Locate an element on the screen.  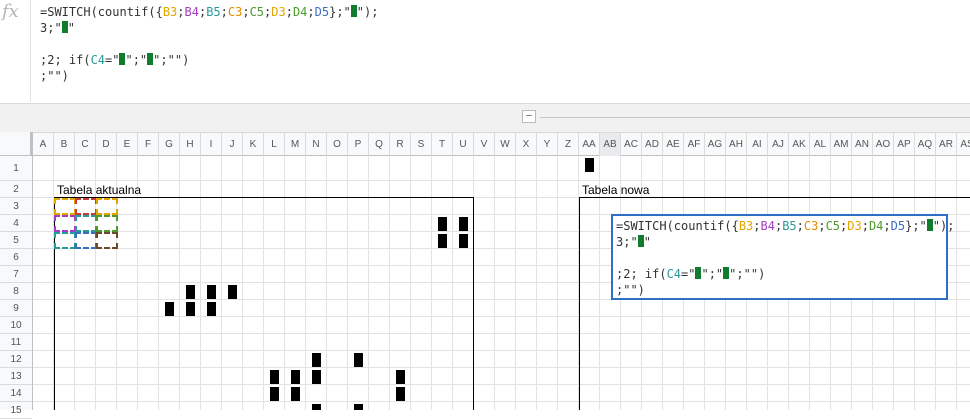
collapse-formula-bar-button: − is located at coordinates (529, 116).